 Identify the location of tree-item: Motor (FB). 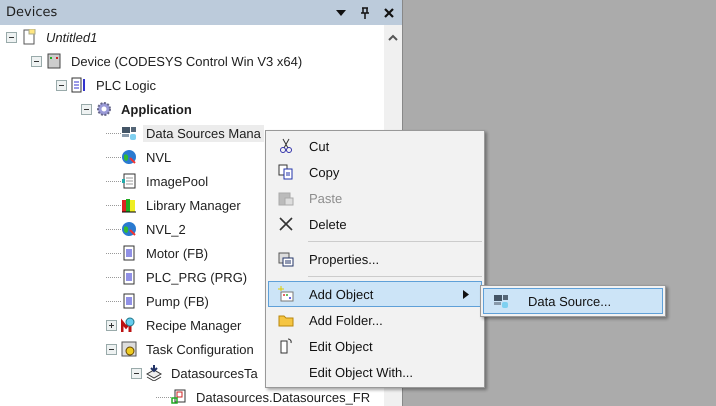
(177, 253).